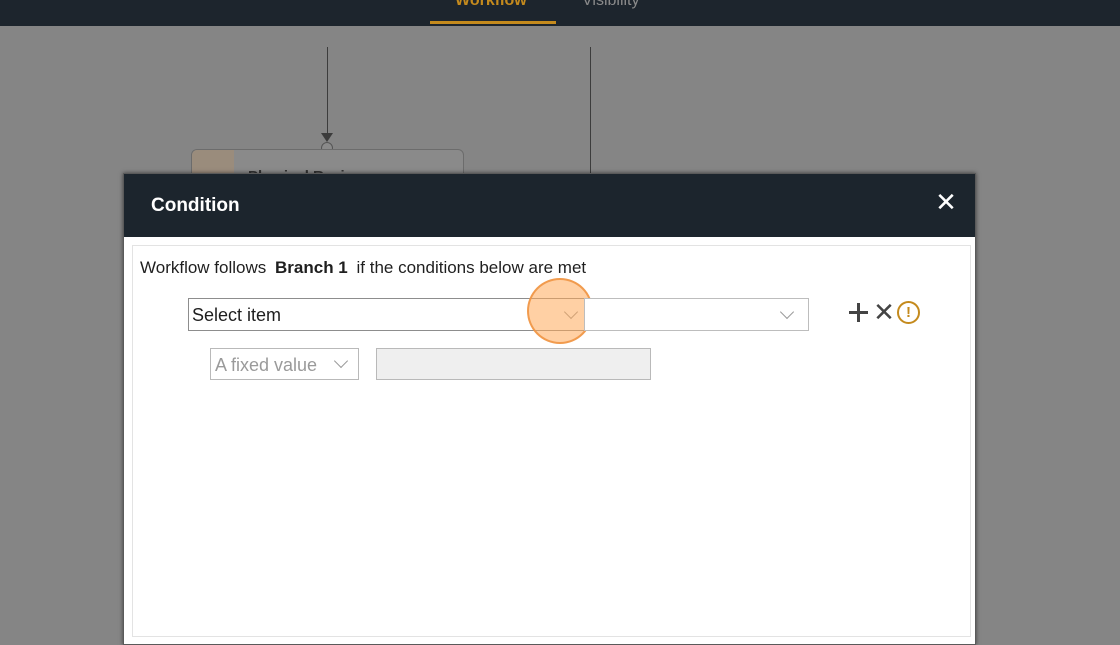 The height and width of the screenshot is (645, 1120). Describe the element at coordinates (491, 5) in the screenshot. I see `tab-workflow: Workflow` at that location.